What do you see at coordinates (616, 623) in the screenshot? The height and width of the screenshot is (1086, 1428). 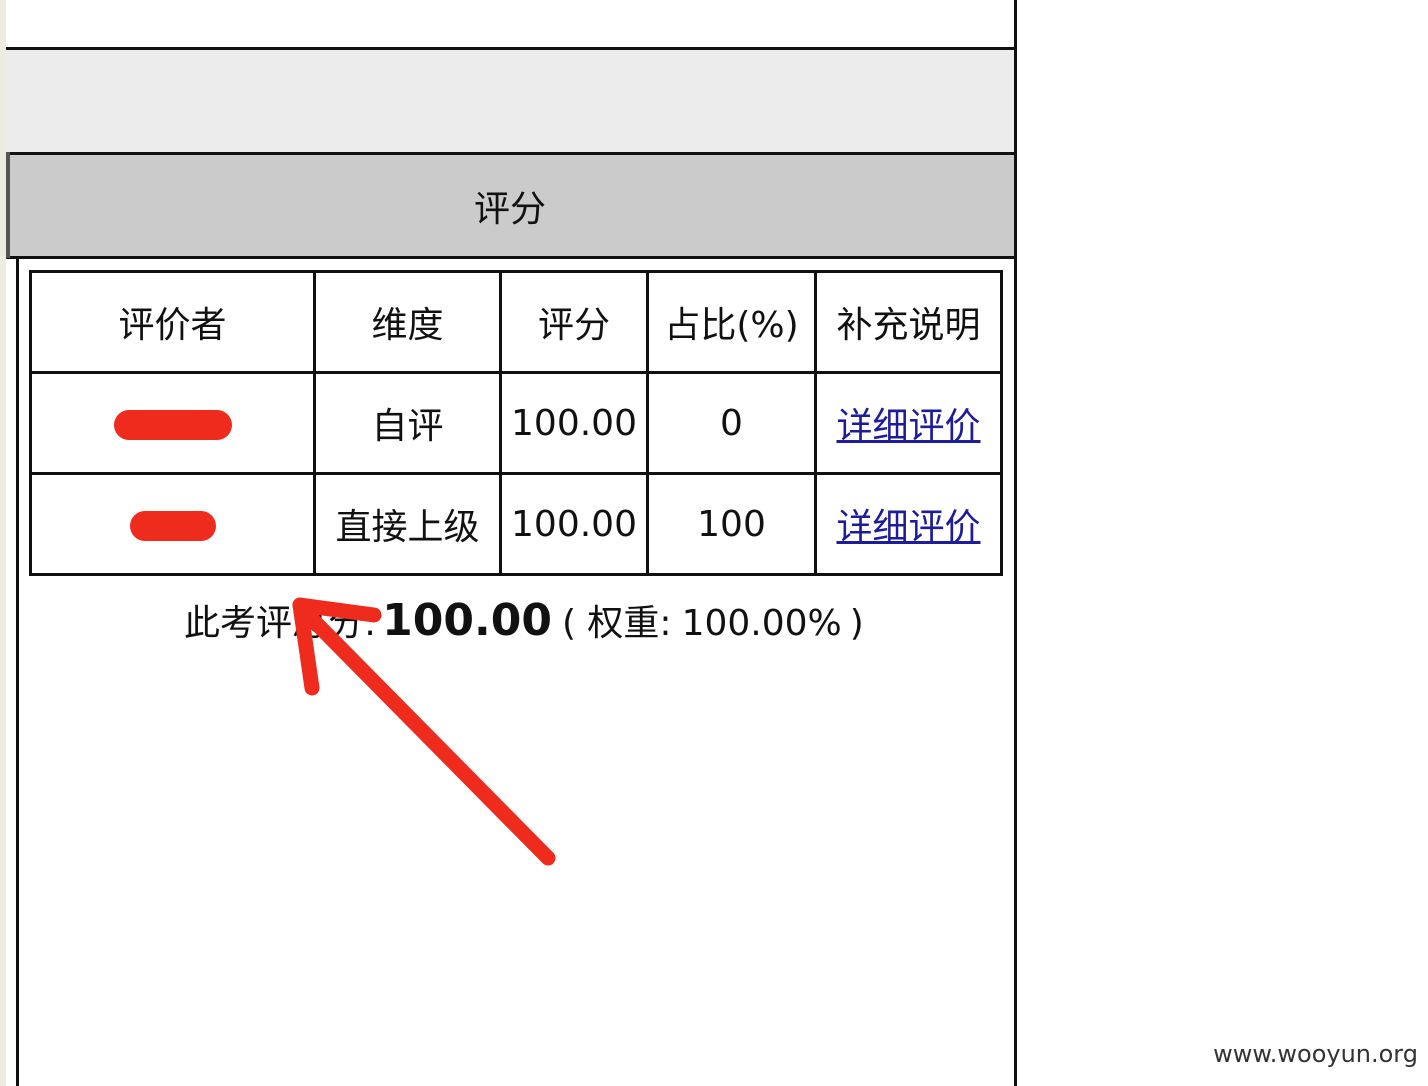 I see `weight-label: ( 权重:` at bounding box center [616, 623].